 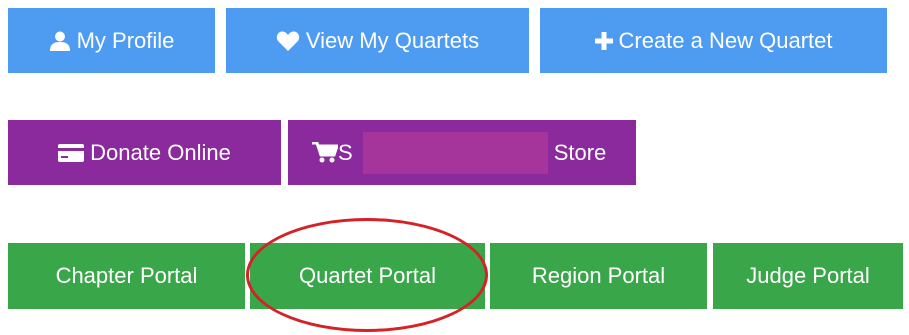 What do you see at coordinates (580, 152) in the screenshot?
I see `store-label-suffix: Store` at bounding box center [580, 152].